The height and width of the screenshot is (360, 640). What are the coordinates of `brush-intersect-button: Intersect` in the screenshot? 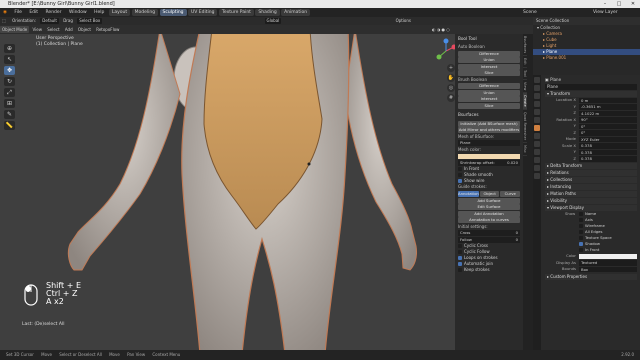 It's located at (489, 99).